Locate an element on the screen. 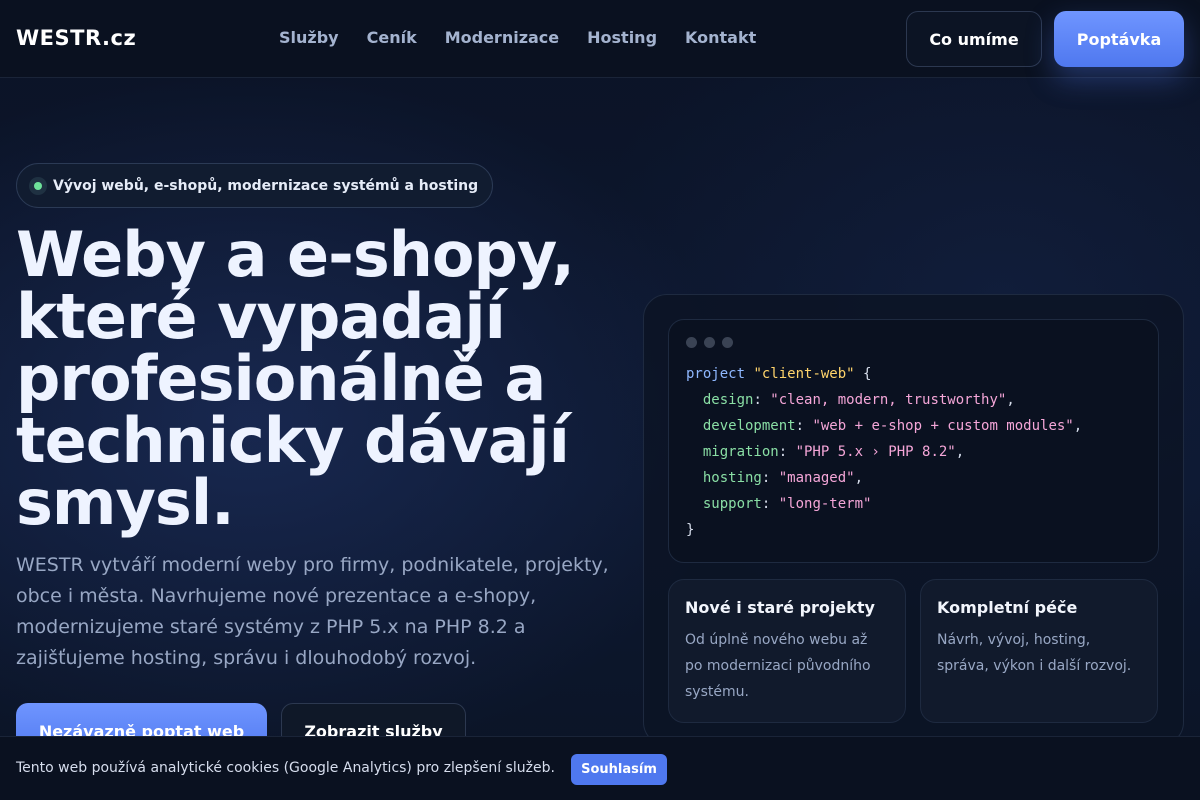 Image resolution: width=1200 pixels, height=800 pixels. cookie-accept-button: Souhlasím is located at coordinates (619, 769).